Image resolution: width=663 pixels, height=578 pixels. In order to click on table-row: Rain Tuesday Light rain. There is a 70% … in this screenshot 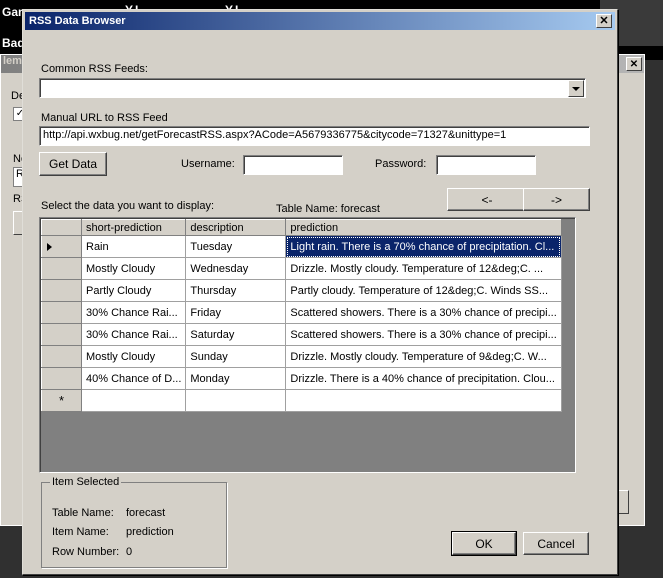, I will do `click(301, 246)`.